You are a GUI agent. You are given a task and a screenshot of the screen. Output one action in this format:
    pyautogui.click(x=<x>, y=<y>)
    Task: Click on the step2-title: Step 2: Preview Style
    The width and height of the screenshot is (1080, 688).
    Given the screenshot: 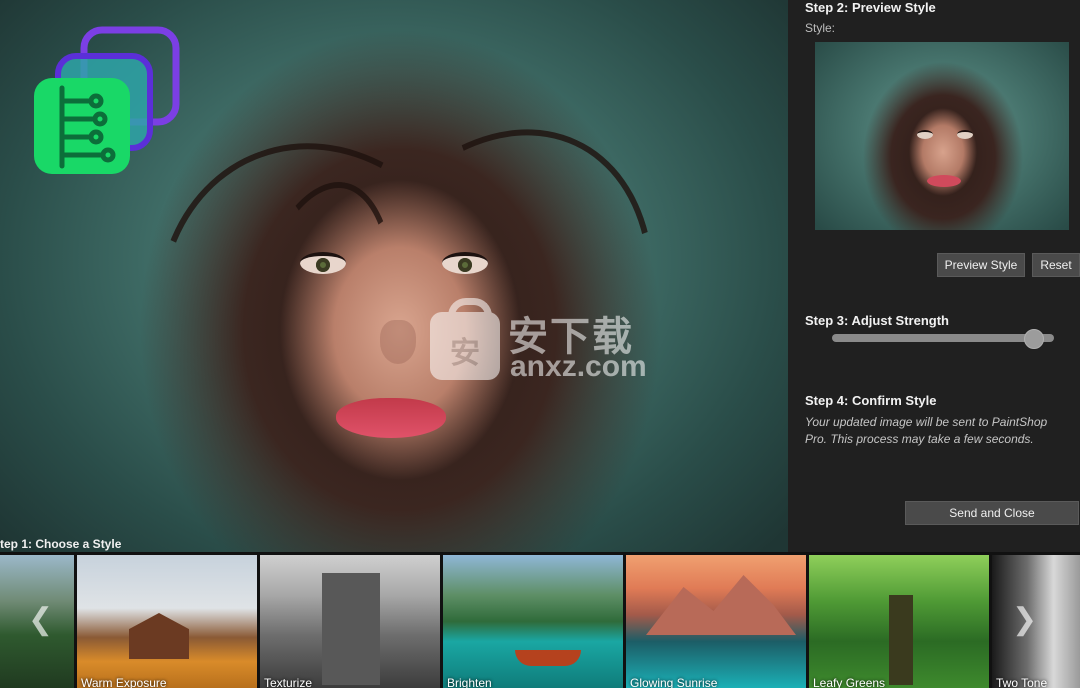 What is the action you would take?
    pyautogui.click(x=870, y=7)
    